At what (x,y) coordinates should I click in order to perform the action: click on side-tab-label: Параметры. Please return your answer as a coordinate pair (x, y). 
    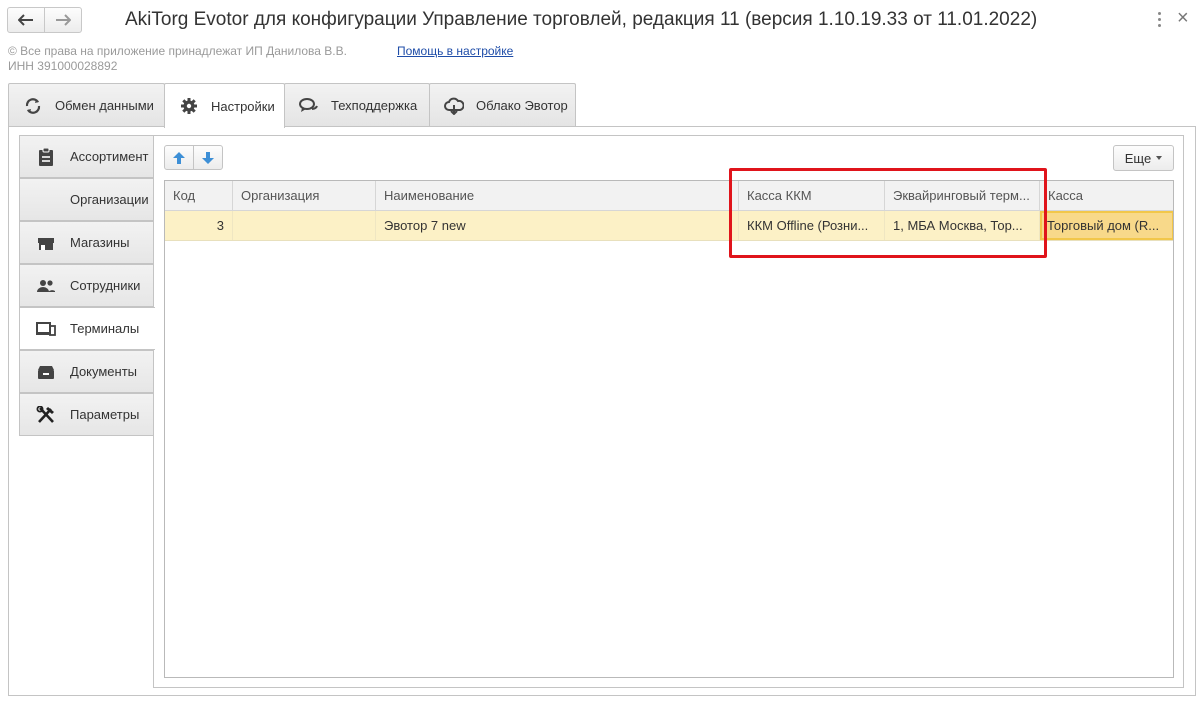
    Looking at the image, I should click on (105, 414).